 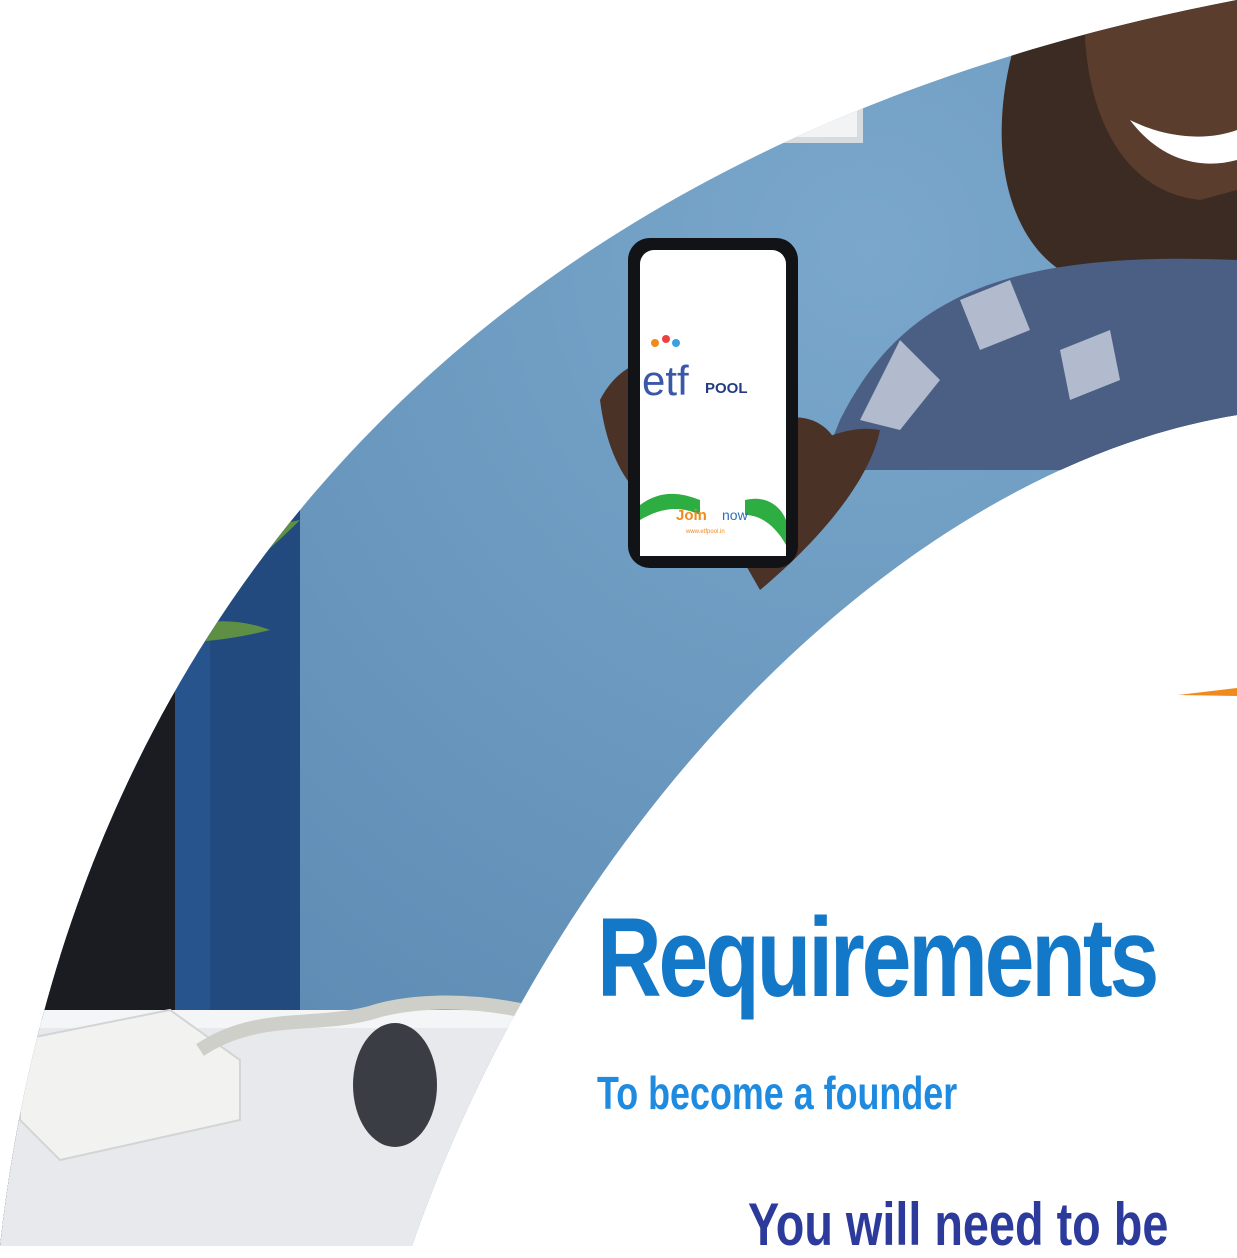 I want to click on phone-url: www.etfpool.in, so click(x=705, y=532).